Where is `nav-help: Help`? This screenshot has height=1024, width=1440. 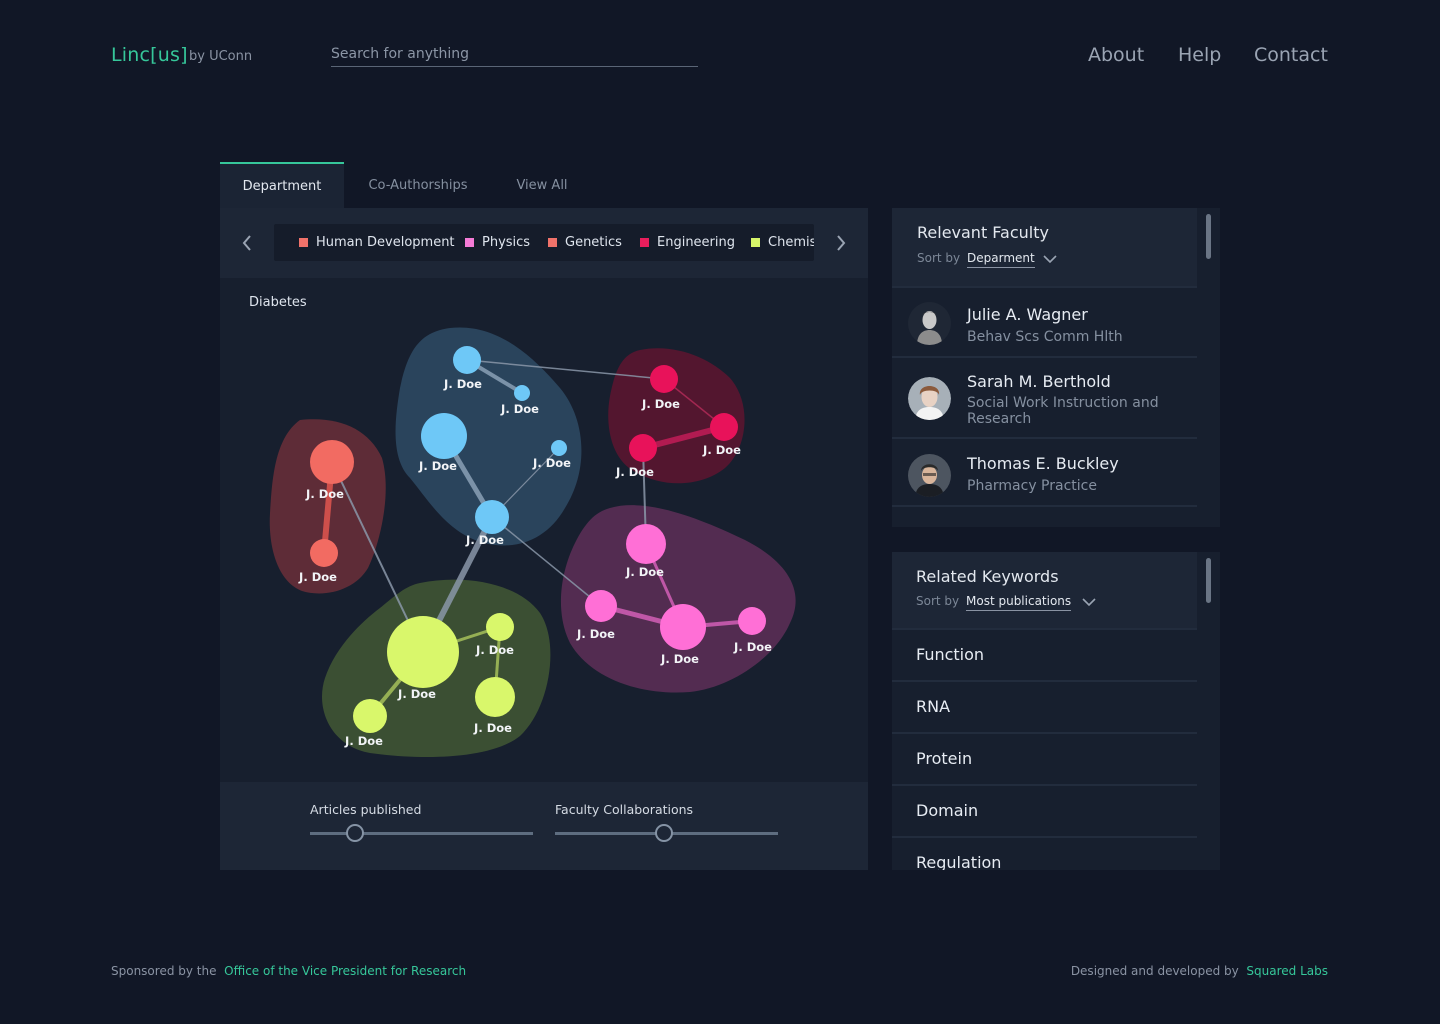
nav-help: Help is located at coordinates (1199, 55).